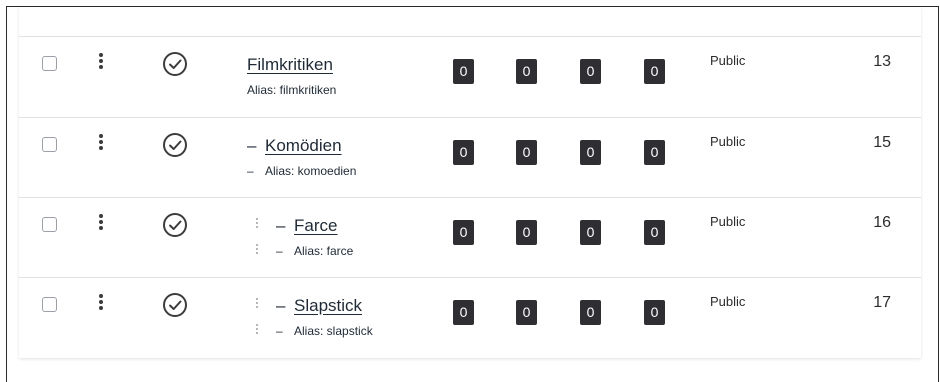 The image size is (940, 382). I want to click on category-title: Filmkritiken, so click(290, 65).